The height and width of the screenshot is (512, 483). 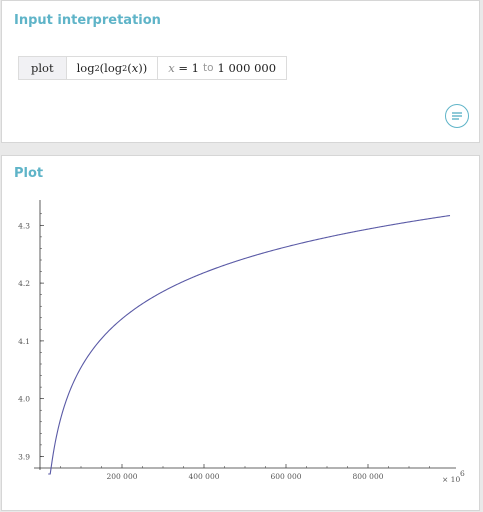 I want to click on range-to: to, so click(x=208, y=68).